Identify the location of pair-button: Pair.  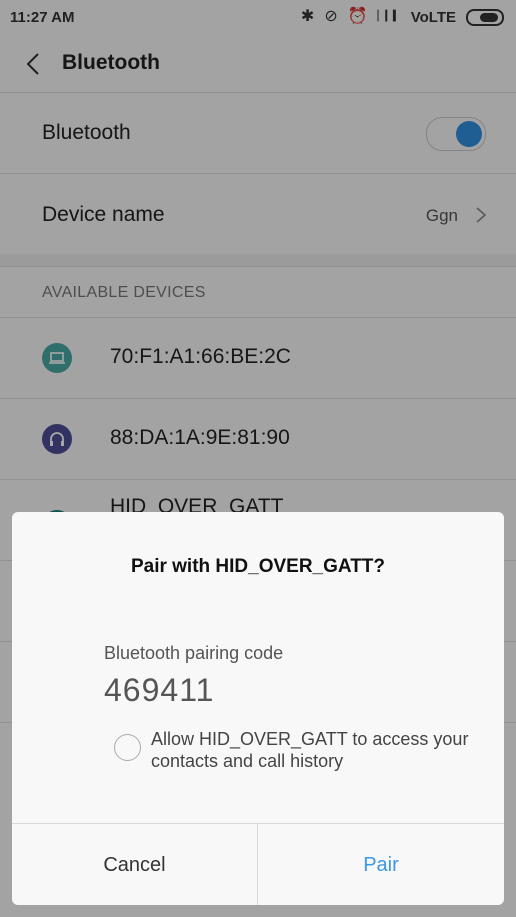
(381, 864).